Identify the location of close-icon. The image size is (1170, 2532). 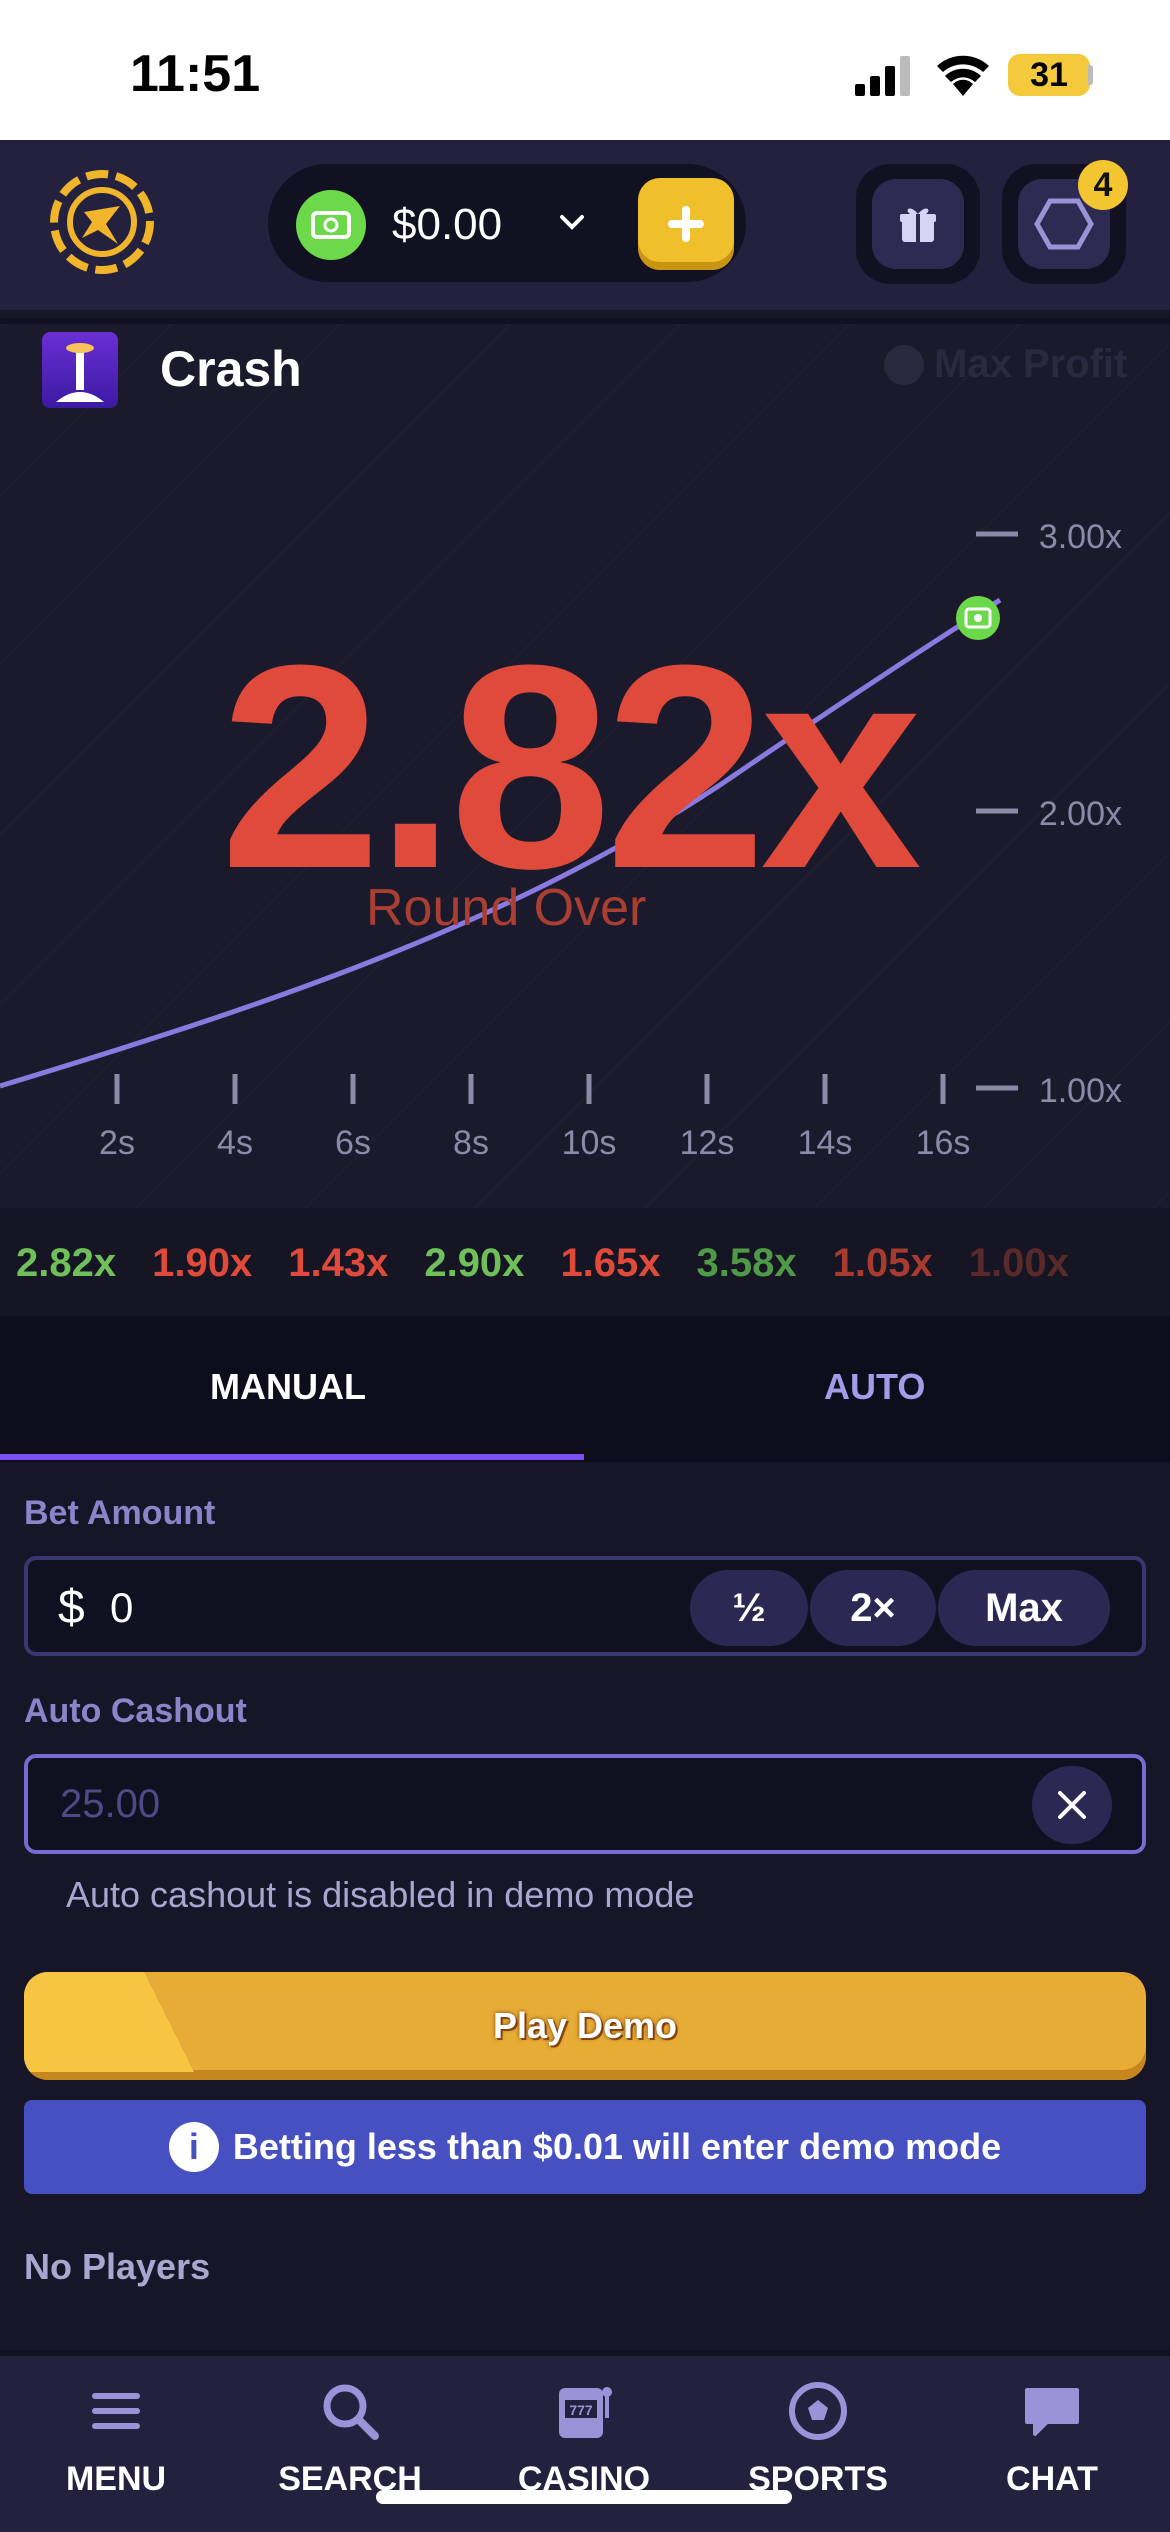
(1072, 1805).